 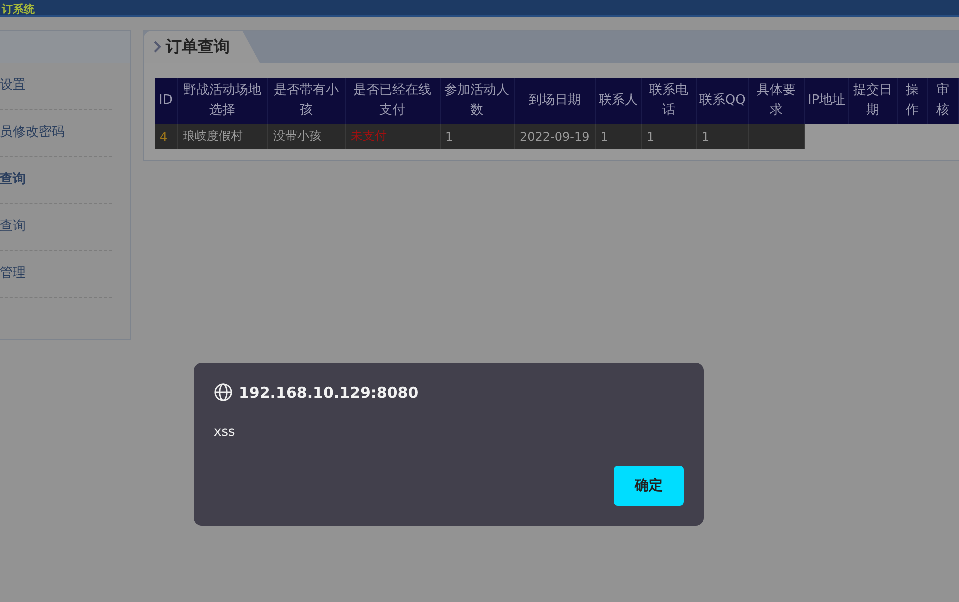 I want to click on table-cell: 2022-09-19, so click(x=555, y=136).